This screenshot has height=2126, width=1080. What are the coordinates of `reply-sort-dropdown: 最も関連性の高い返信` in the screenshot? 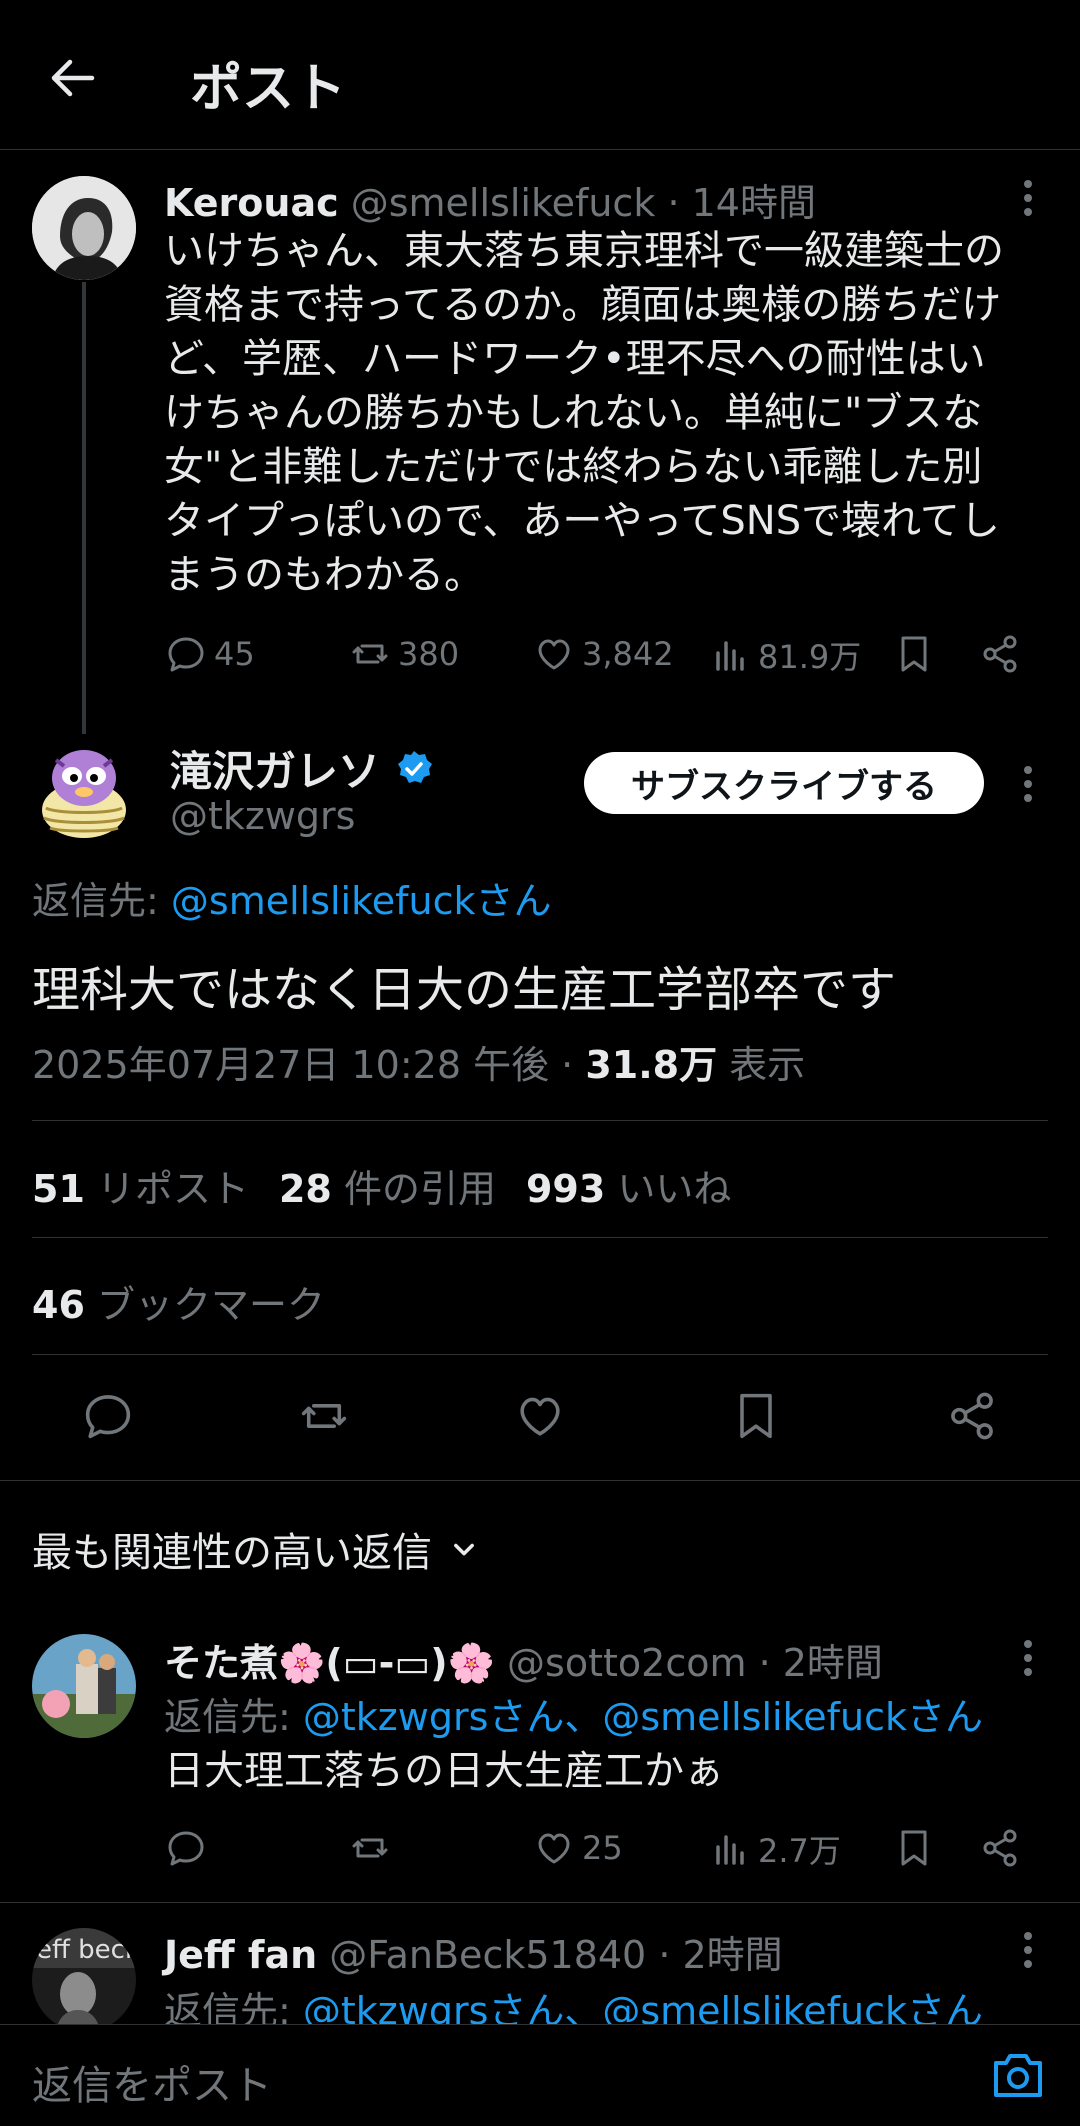 It's located at (255, 1549).